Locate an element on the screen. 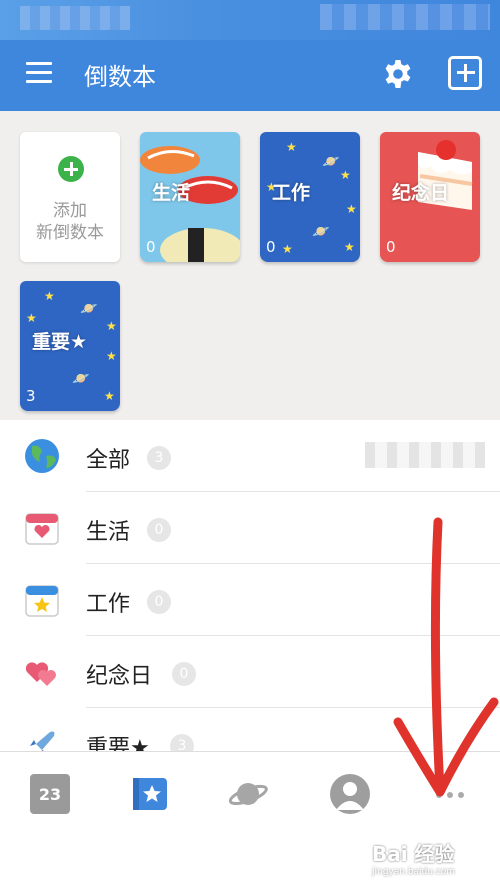 The image size is (500, 889). list-item-label: 全部 is located at coordinates (108, 460).